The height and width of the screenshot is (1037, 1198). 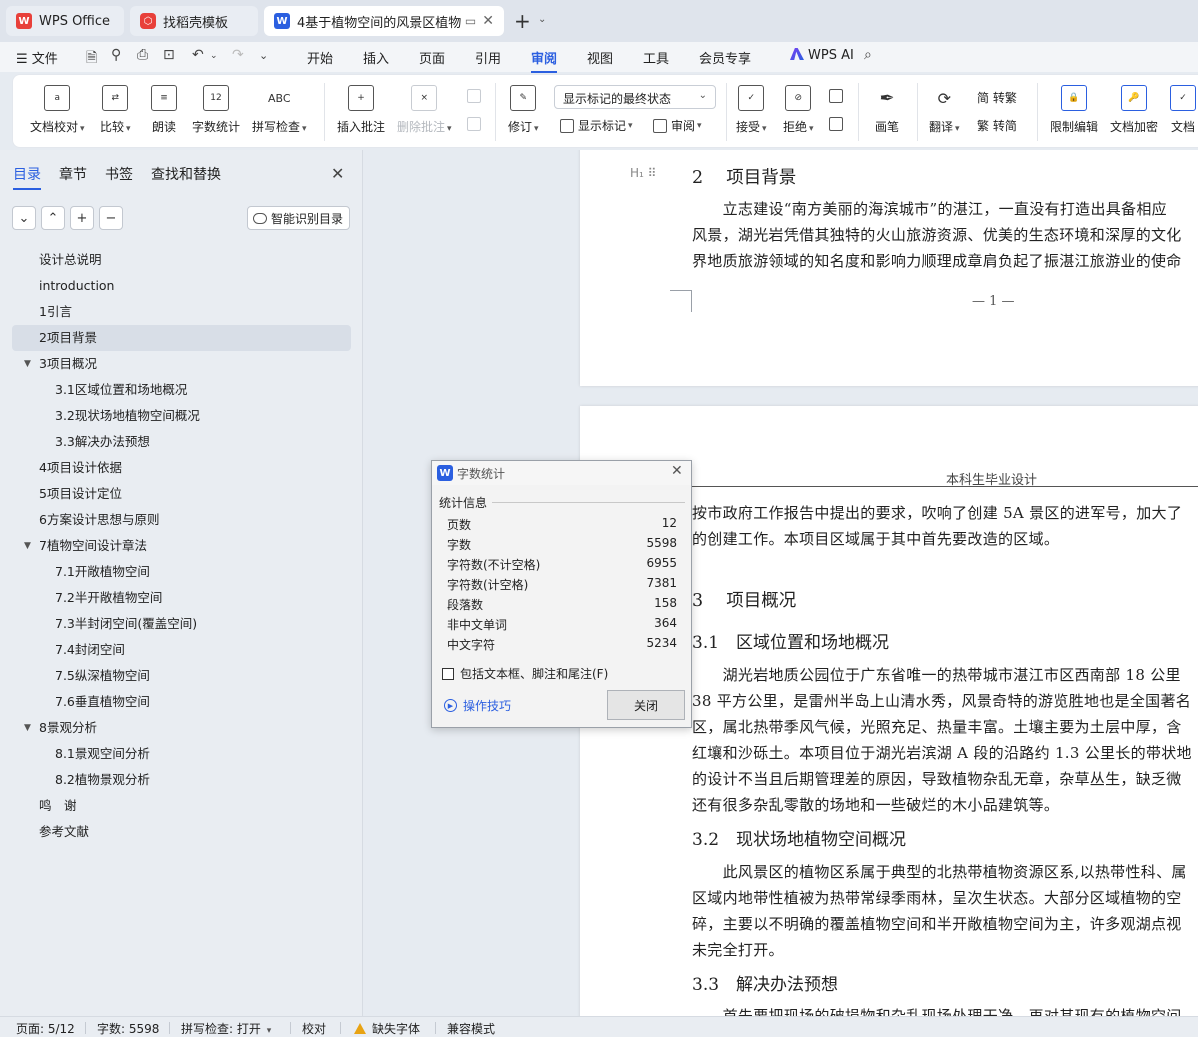 What do you see at coordinates (868, 55) in the screenshot?
I see `search-icon: ⌕` at bounding box center [868, 55].